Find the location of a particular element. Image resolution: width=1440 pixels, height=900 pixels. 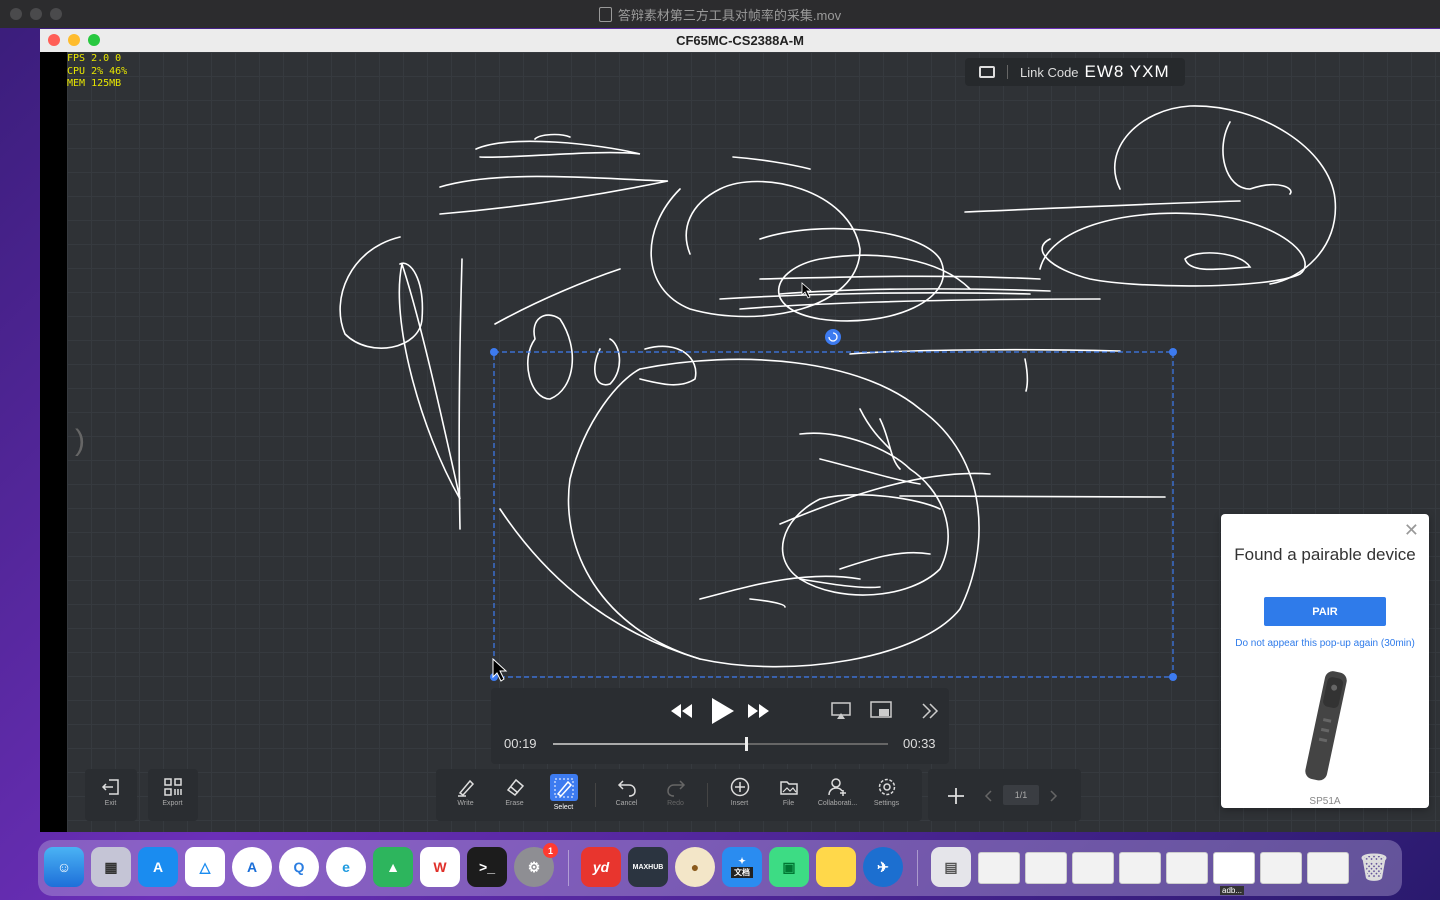

pair-button: PAIR is located at coordinates (1325, 611).